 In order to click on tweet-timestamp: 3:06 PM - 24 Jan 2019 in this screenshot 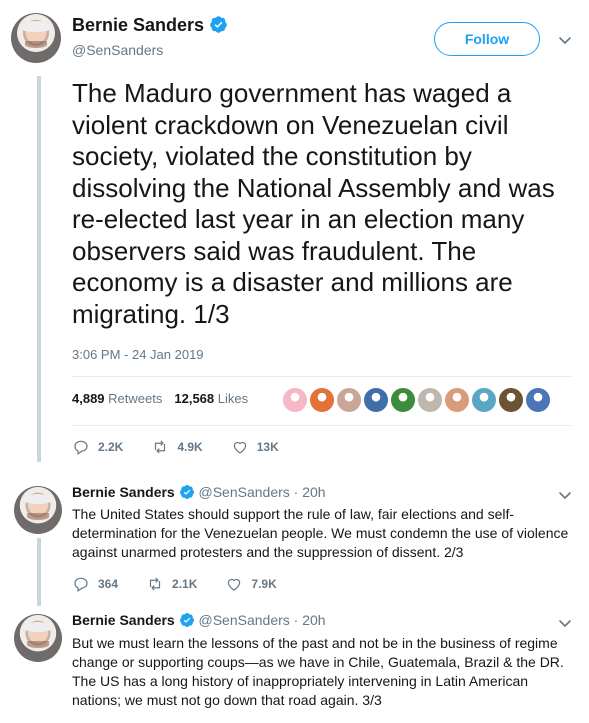, I will do `click(138, 354)`.